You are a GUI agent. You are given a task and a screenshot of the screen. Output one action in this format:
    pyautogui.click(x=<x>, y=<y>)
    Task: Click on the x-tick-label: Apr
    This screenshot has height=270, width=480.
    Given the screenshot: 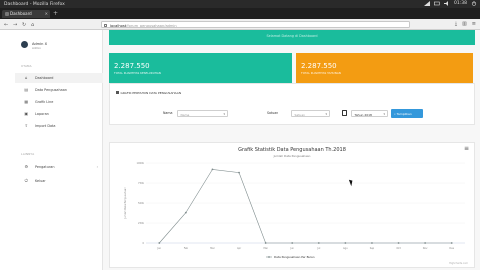 What is the action you would take?
    pyautogui.click(x=239, y=248)
    